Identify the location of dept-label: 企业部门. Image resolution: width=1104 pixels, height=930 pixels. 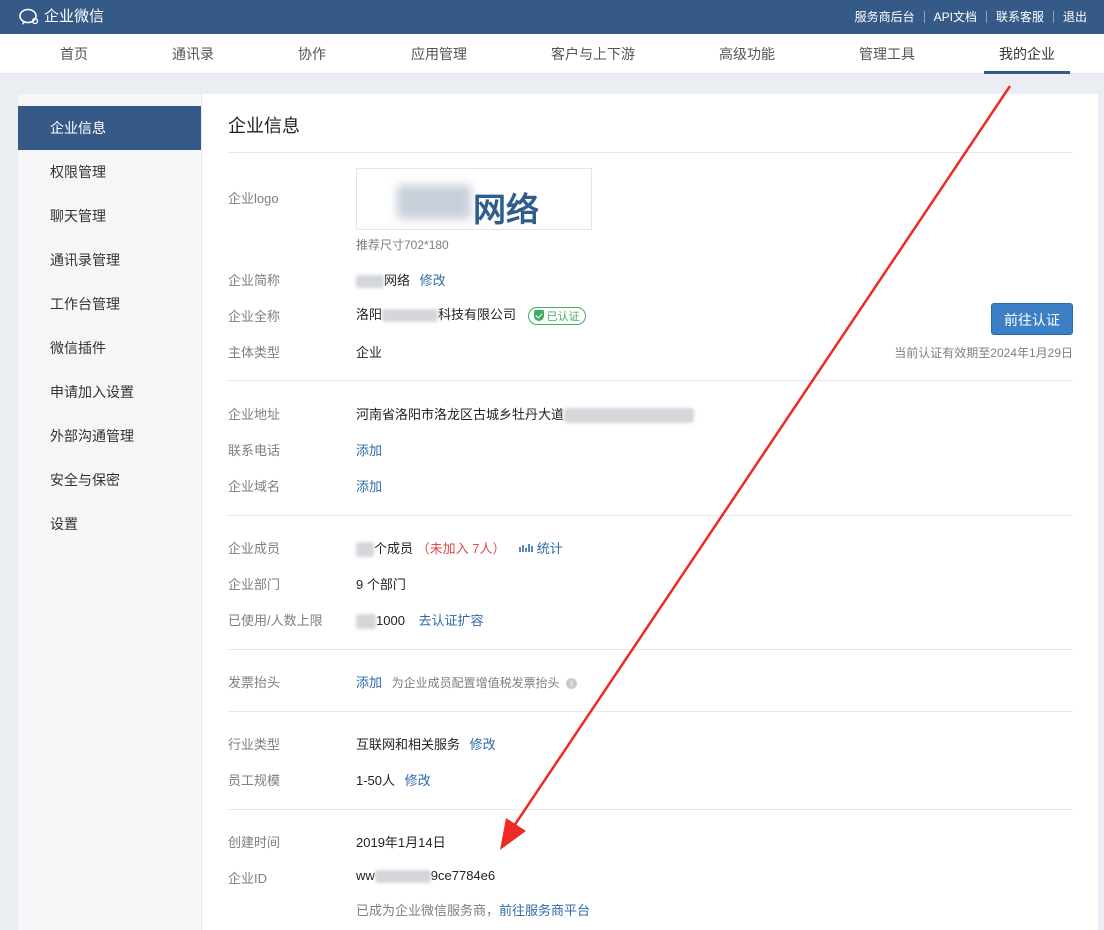
(254, 584).